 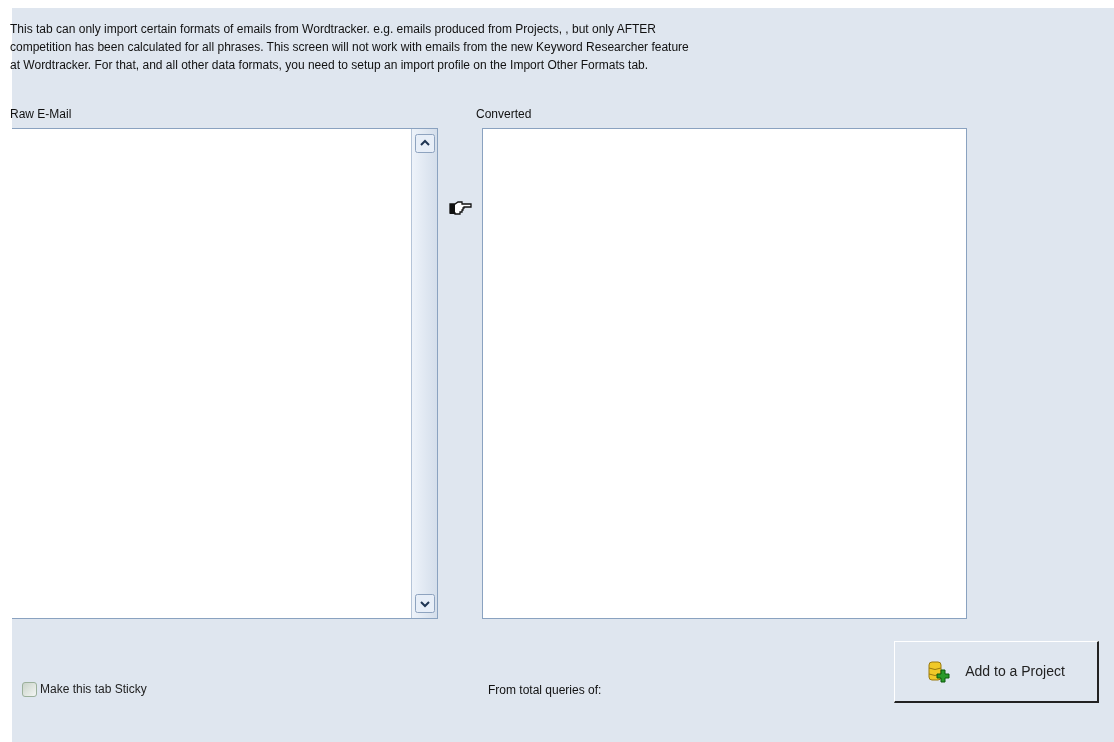 What do you see at coordinates (424, 143) in the screenshot?
I see `scroll-up-button` at bounding box center [424, 143].